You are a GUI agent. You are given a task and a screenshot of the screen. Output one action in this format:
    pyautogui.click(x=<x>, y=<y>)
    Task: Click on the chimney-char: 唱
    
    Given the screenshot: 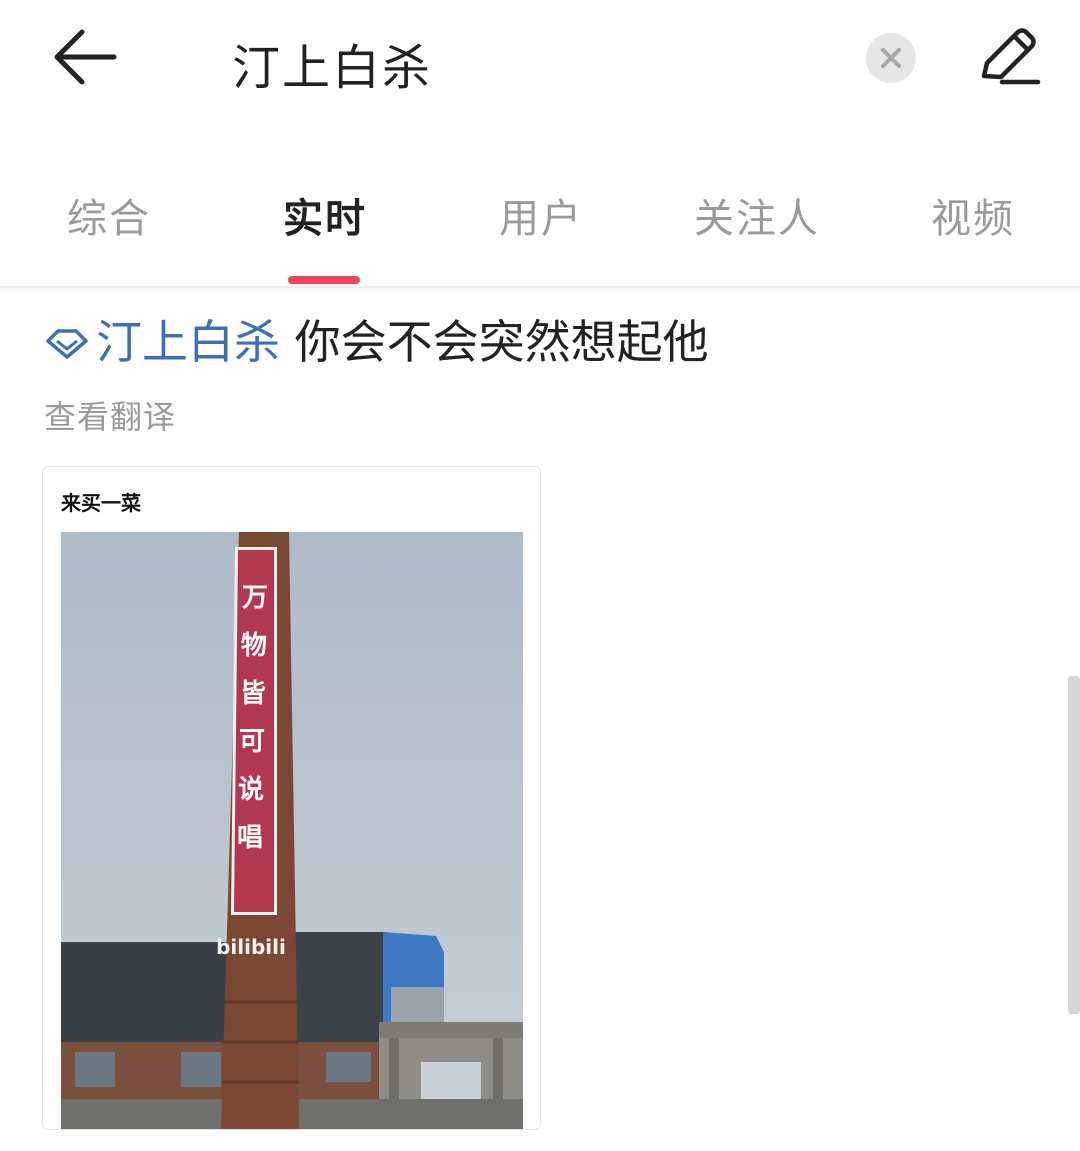 What is the action you would take?
    pyautogui.click(x=250, y=838)
    